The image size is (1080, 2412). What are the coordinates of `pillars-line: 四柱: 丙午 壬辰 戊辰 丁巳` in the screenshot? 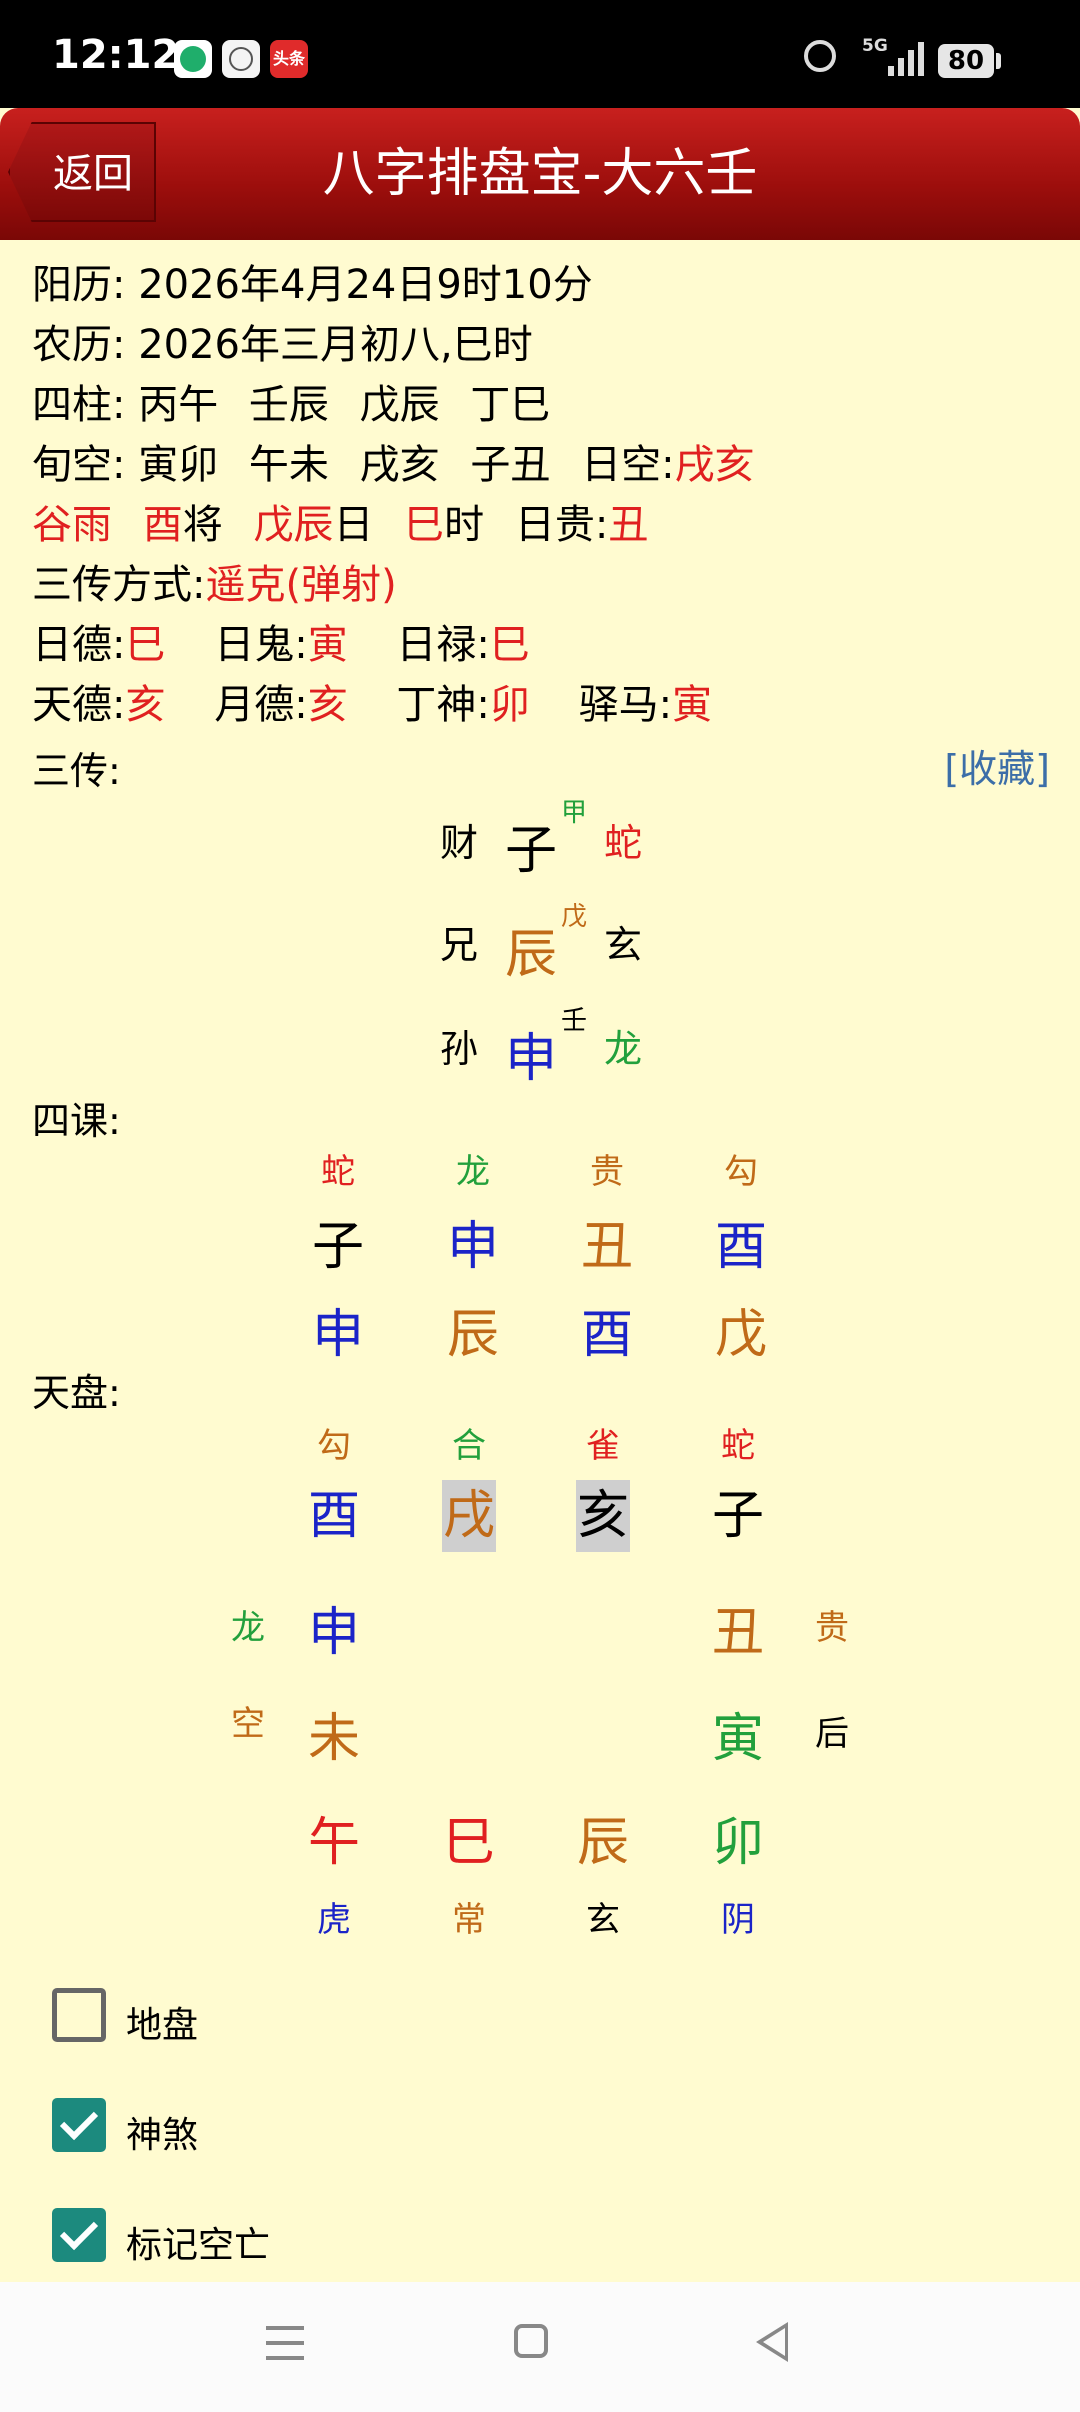 It's located at (291, 401).